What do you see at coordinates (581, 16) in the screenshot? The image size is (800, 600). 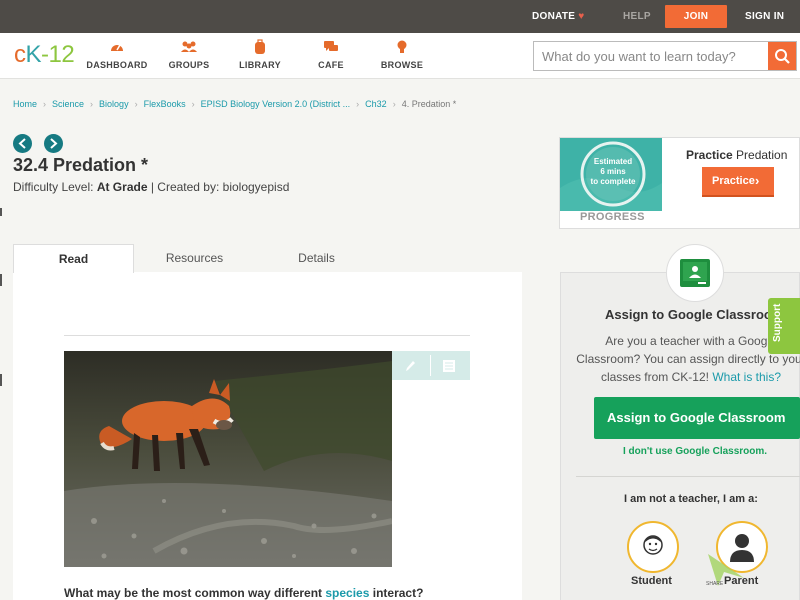 I see `heart-icon: ♥` at bounding box center [581, 16].